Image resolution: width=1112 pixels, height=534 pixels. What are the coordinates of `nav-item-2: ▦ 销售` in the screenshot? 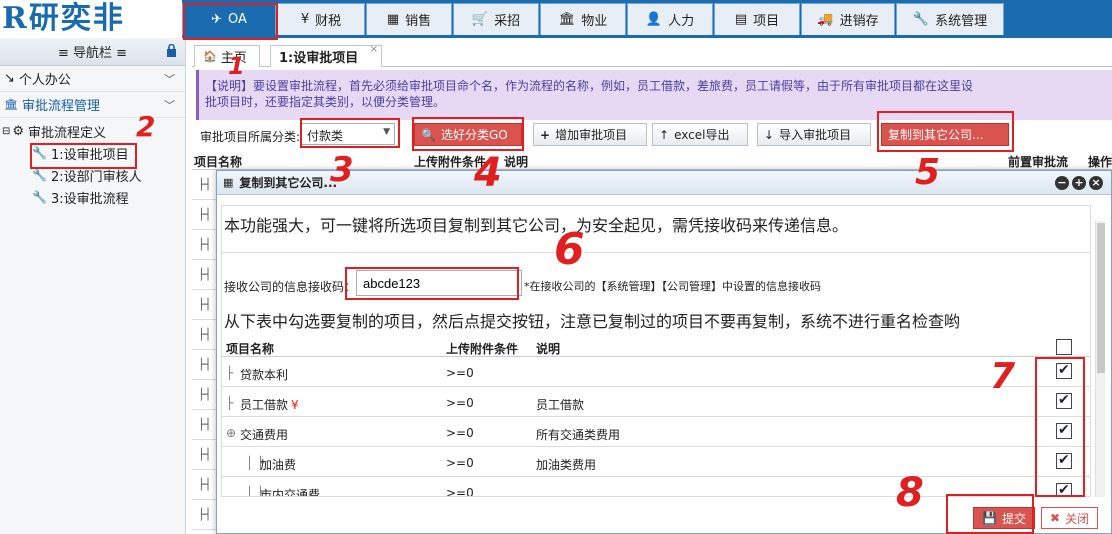 It's located at (409, 19).